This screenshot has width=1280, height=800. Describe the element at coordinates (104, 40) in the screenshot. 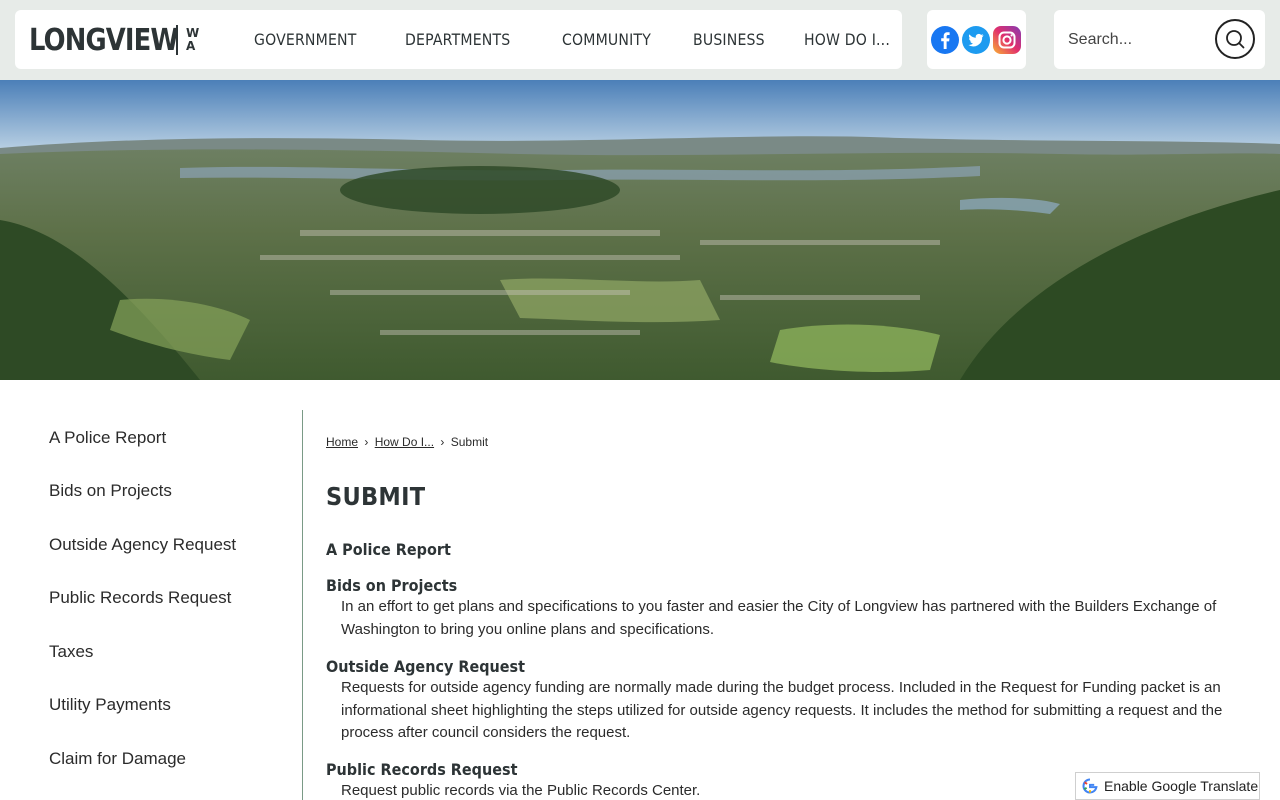

I see `logo-wordmark: LONGVIEW` at that location.